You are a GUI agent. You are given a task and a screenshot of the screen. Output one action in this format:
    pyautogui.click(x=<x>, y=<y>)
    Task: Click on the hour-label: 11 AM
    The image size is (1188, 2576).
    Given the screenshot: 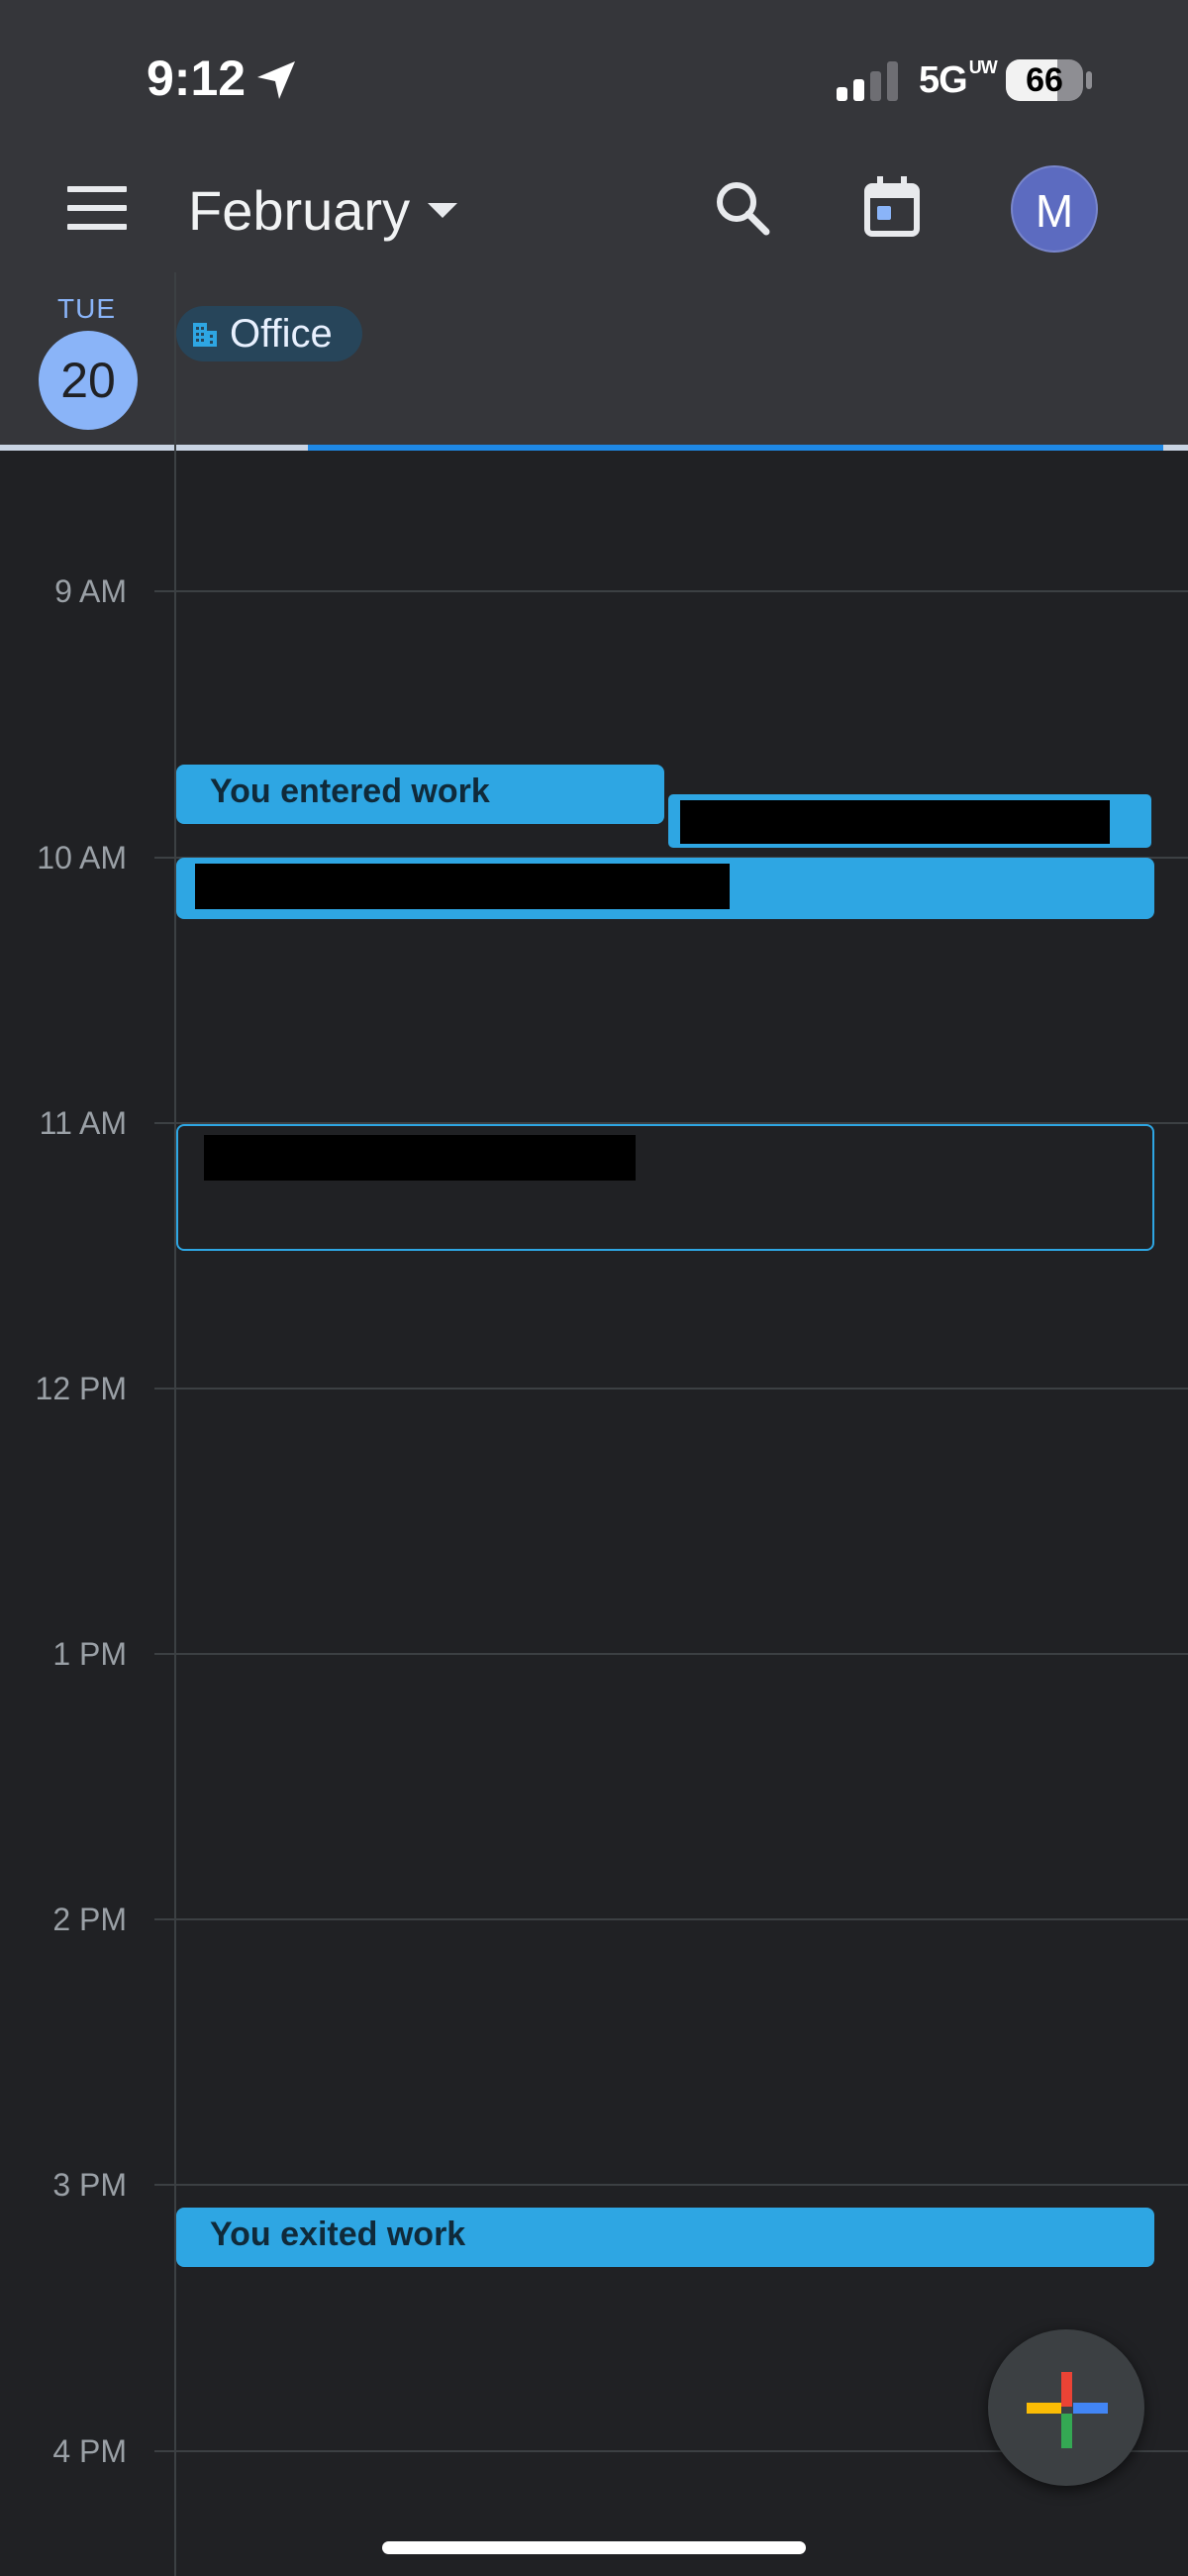 What is the action you would take?
    pyautogui.click(x=83, y=1123)
    